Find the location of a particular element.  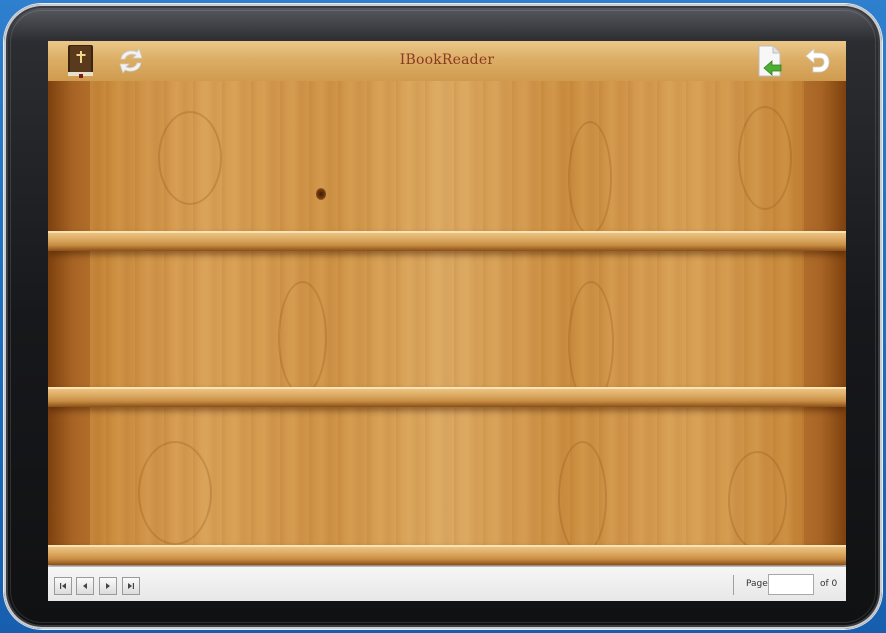

pager-bar: Page of 0 is located at coordinates (447, 583).